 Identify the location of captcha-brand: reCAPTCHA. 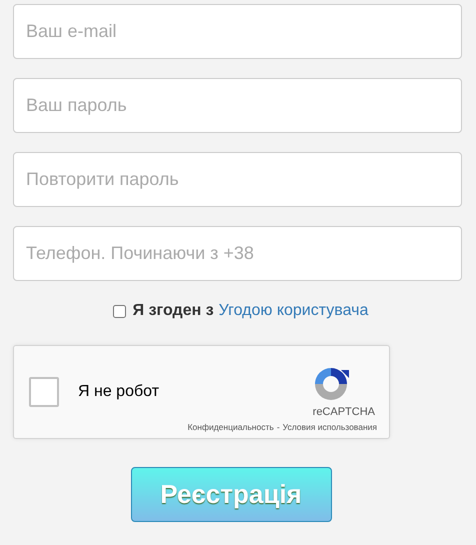
(343, 412).